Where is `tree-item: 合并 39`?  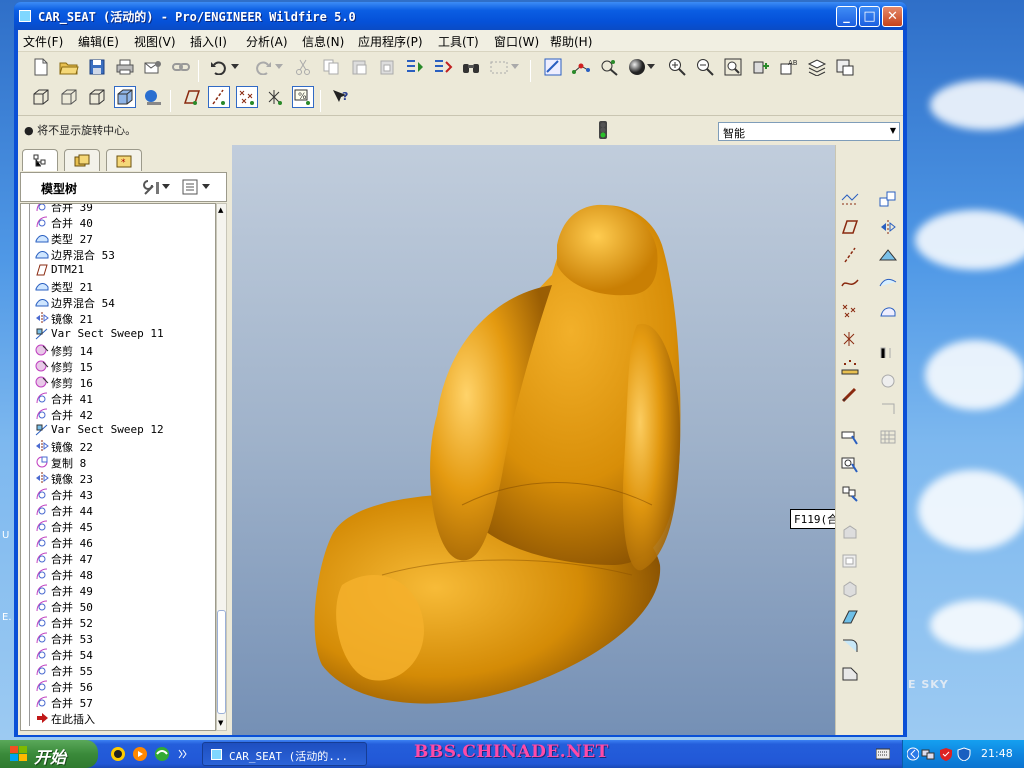 tree-item: 合并 39 is located at coordinates (116, 209).